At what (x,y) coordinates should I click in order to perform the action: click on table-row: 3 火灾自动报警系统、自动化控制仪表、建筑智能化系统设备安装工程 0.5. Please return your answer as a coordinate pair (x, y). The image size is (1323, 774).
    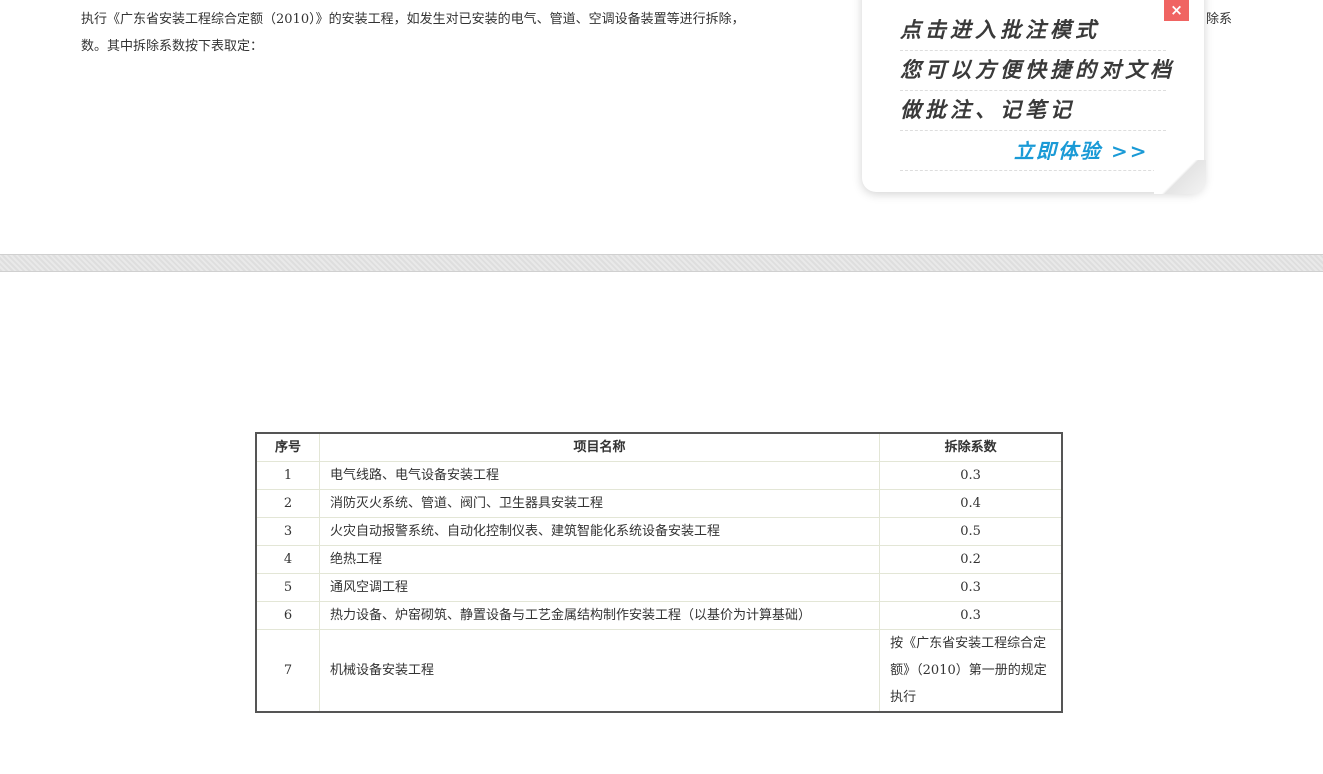
    Looking at the image, I should click on (659, 531).